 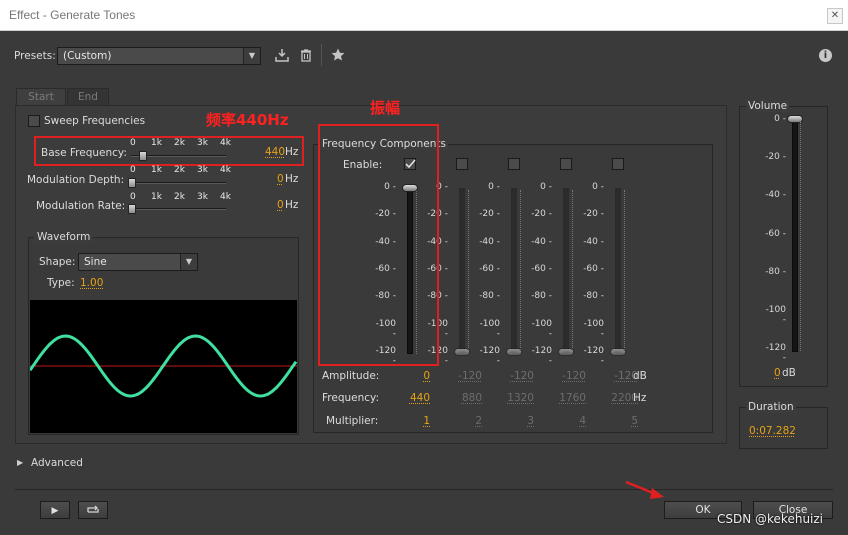 I want to click on base-frequency-unit: Hz, so click(x=292, y=152).